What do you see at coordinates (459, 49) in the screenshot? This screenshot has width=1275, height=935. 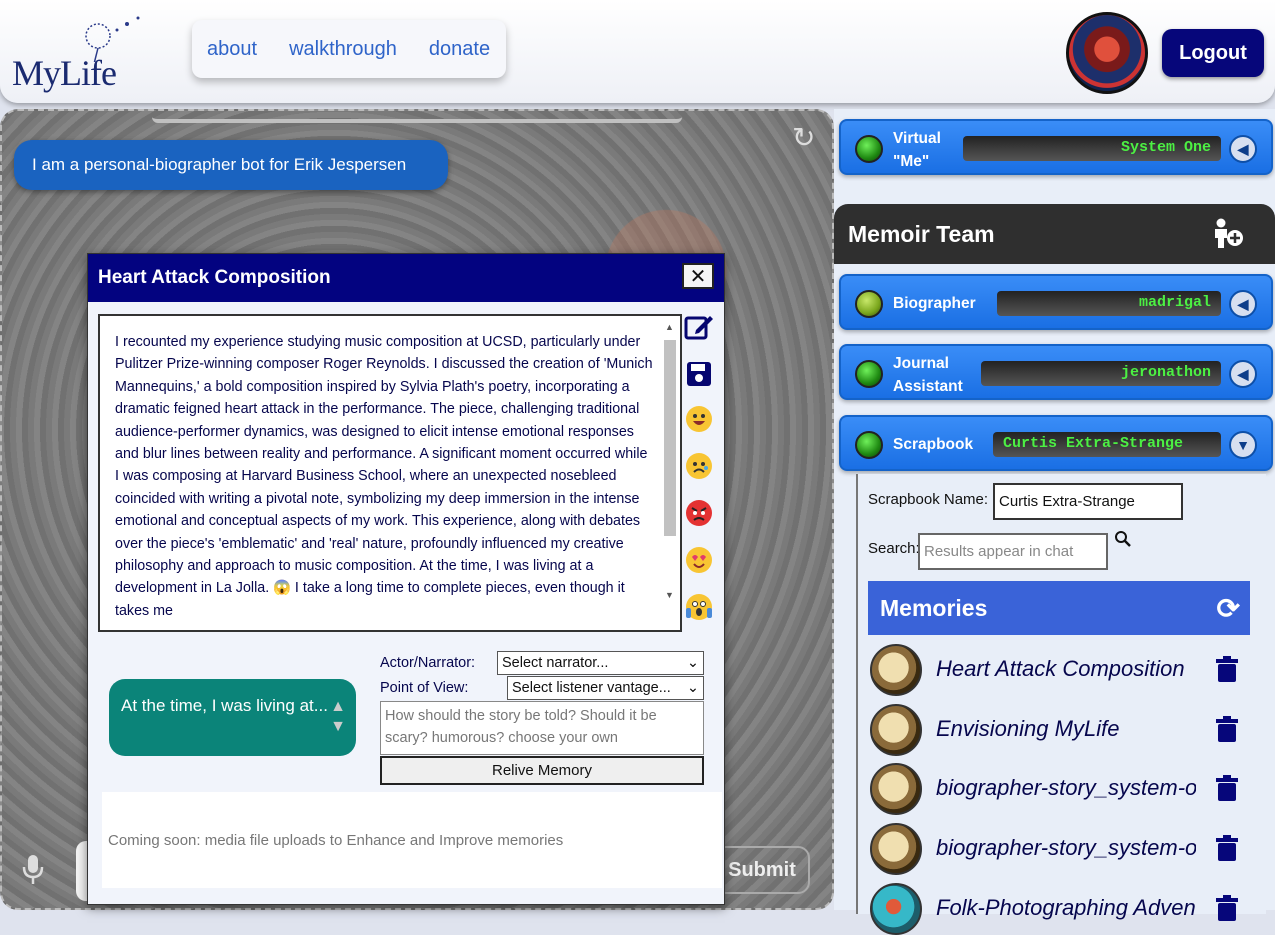 I see `nav-donate: donate` at bounding box center [459, 49].